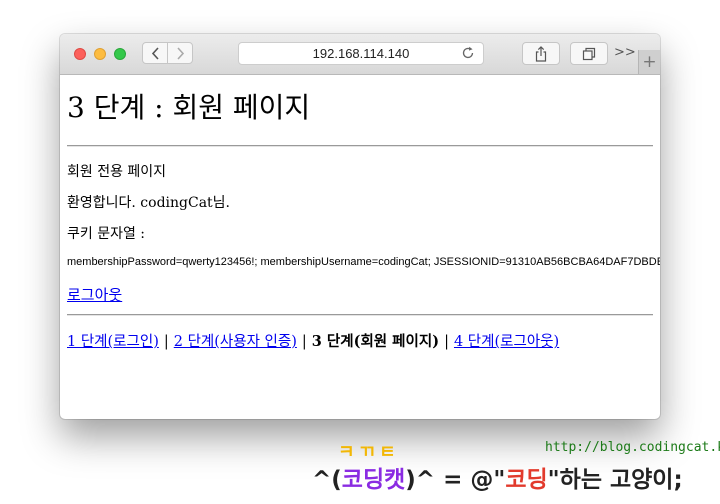 Image resolution: width=720 pixels, height=504 pixels. Describe the element at coordinates (106, 234) in the screenshot. I see `cookie-label: 쿠키 문자열 :` at that location.